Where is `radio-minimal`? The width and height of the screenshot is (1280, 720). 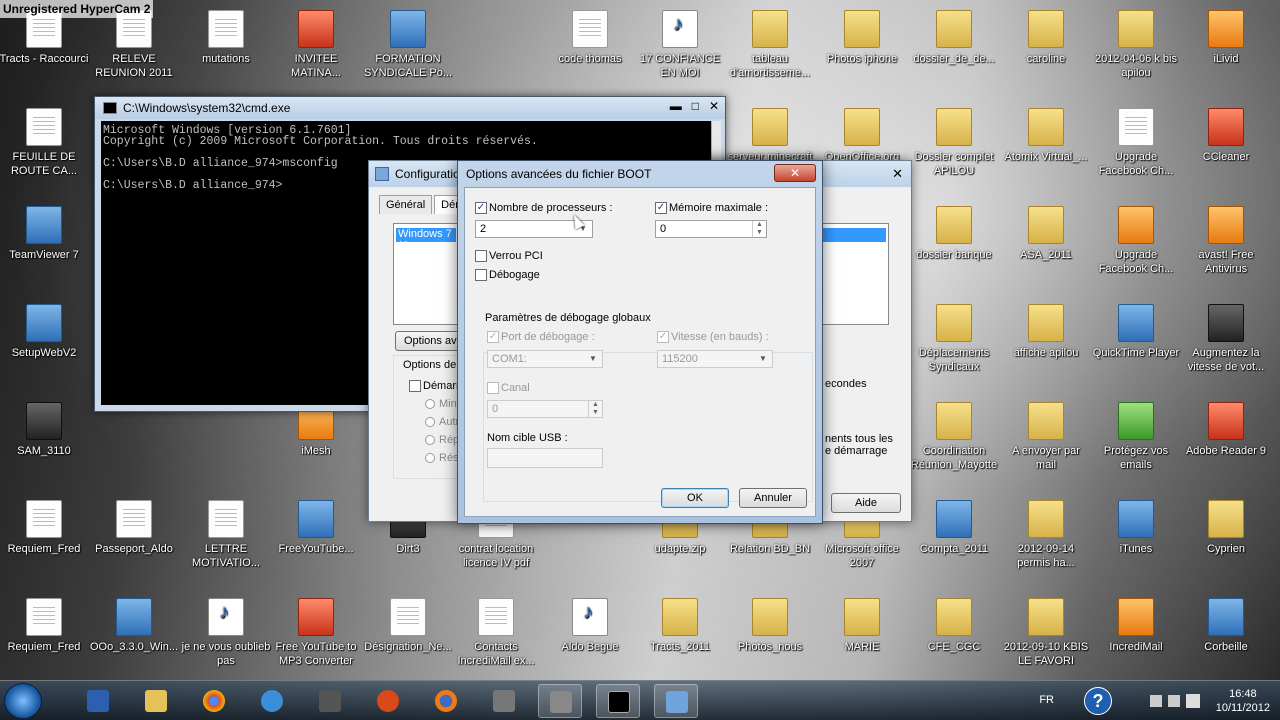
radio-minimal is located at coordinates (430, 404).